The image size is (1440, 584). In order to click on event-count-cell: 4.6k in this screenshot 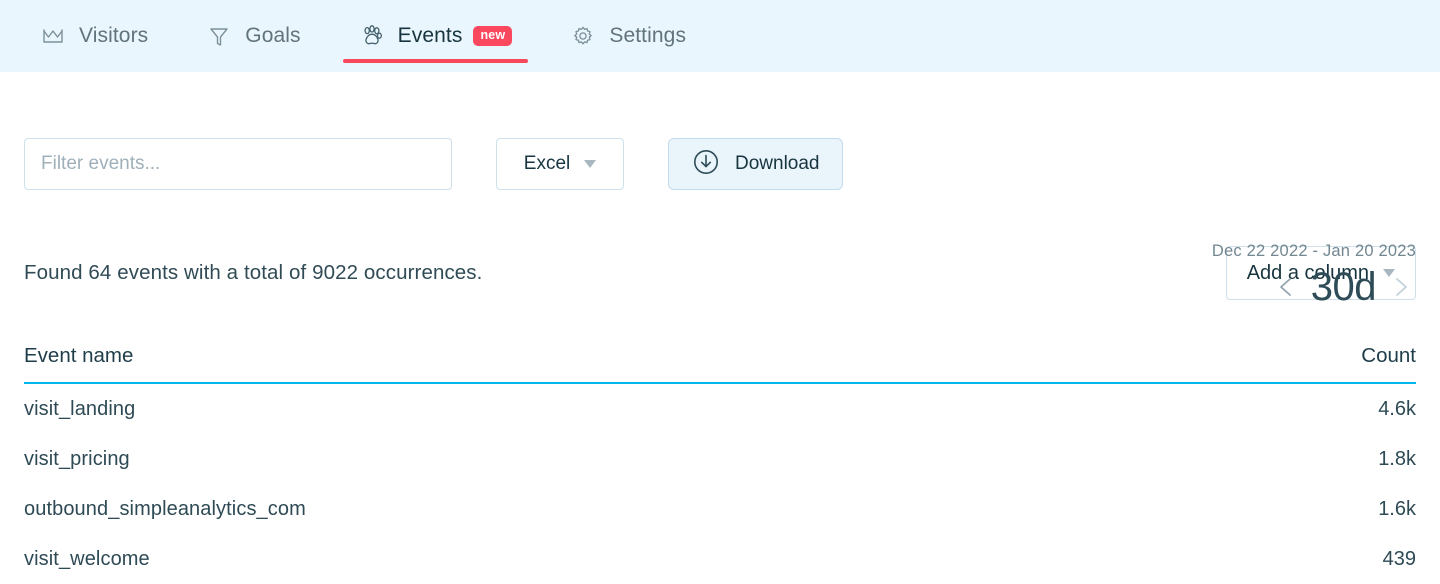, I will do `click(1397, 408)`.